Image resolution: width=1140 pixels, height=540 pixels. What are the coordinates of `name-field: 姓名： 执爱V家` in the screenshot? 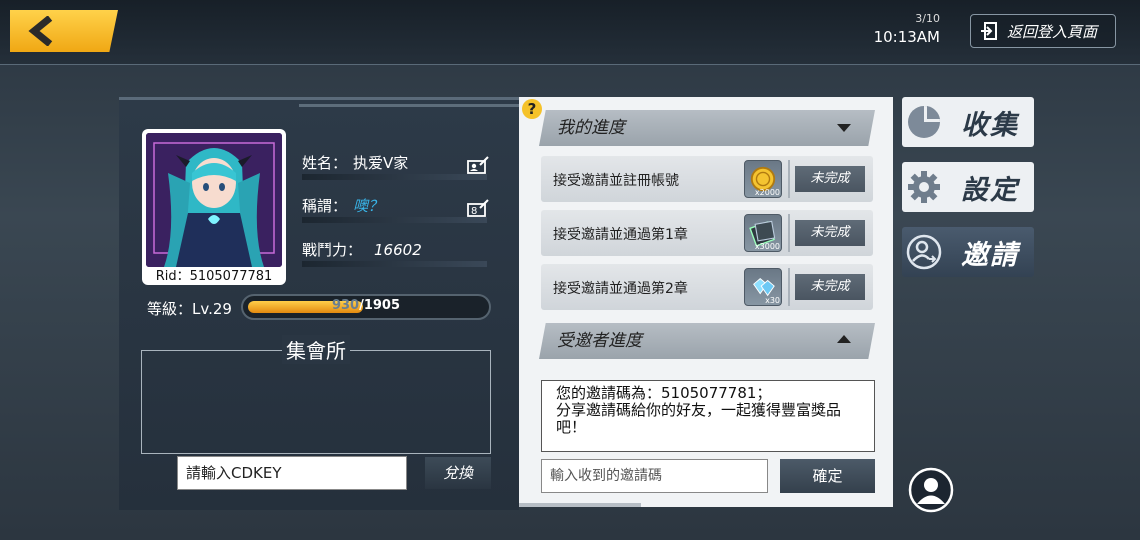 It's located at (355, 162).